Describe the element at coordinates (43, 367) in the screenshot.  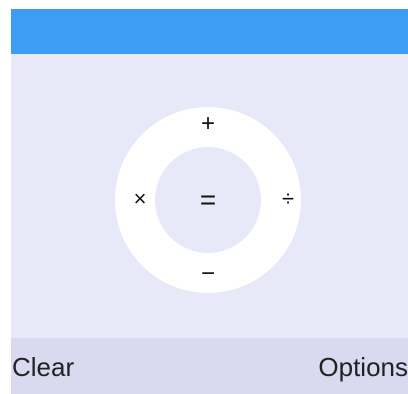
I see `clear-softkey: Clear` at that location.